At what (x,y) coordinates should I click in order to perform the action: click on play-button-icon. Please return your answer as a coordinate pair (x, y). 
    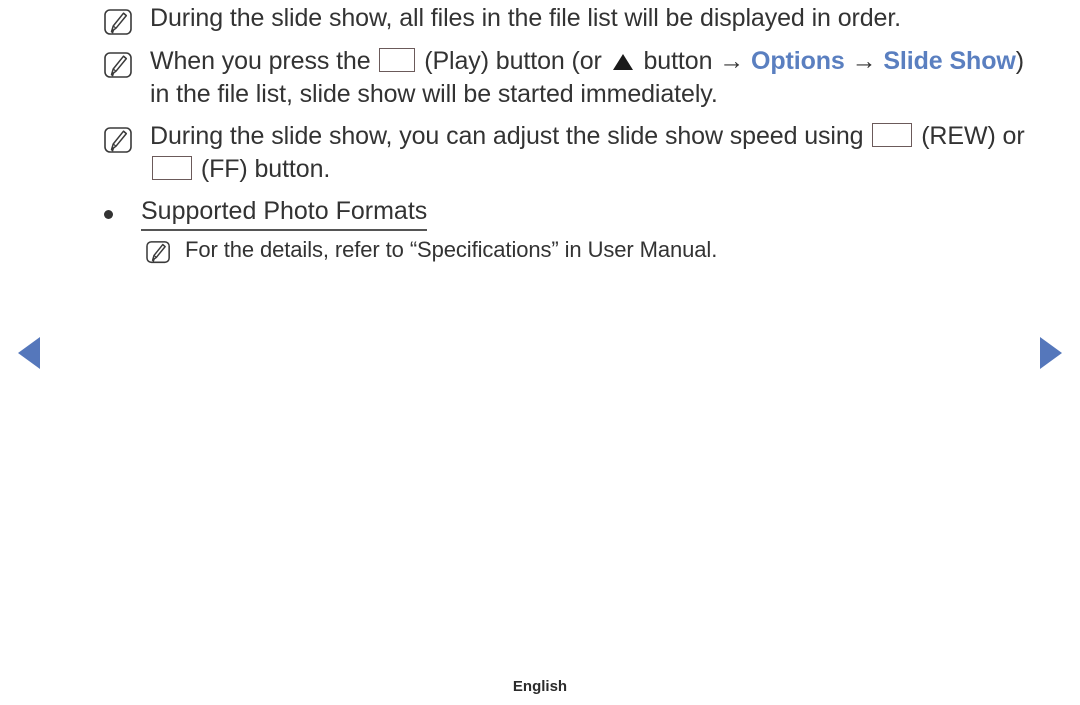
    Looking at the image, I should click on (397, 60).